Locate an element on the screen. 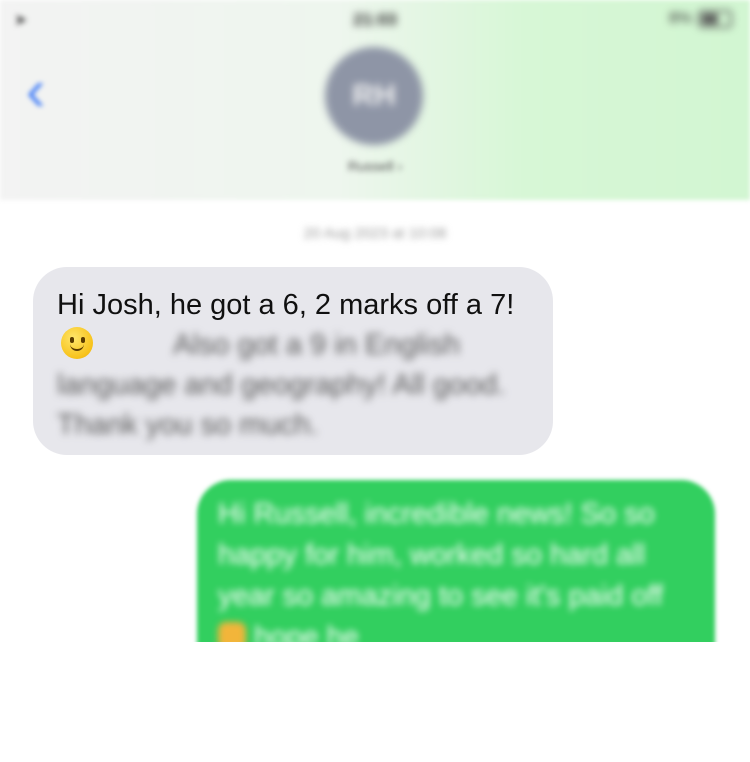  thumbs-up-icon is located at coordinates (232, 632).